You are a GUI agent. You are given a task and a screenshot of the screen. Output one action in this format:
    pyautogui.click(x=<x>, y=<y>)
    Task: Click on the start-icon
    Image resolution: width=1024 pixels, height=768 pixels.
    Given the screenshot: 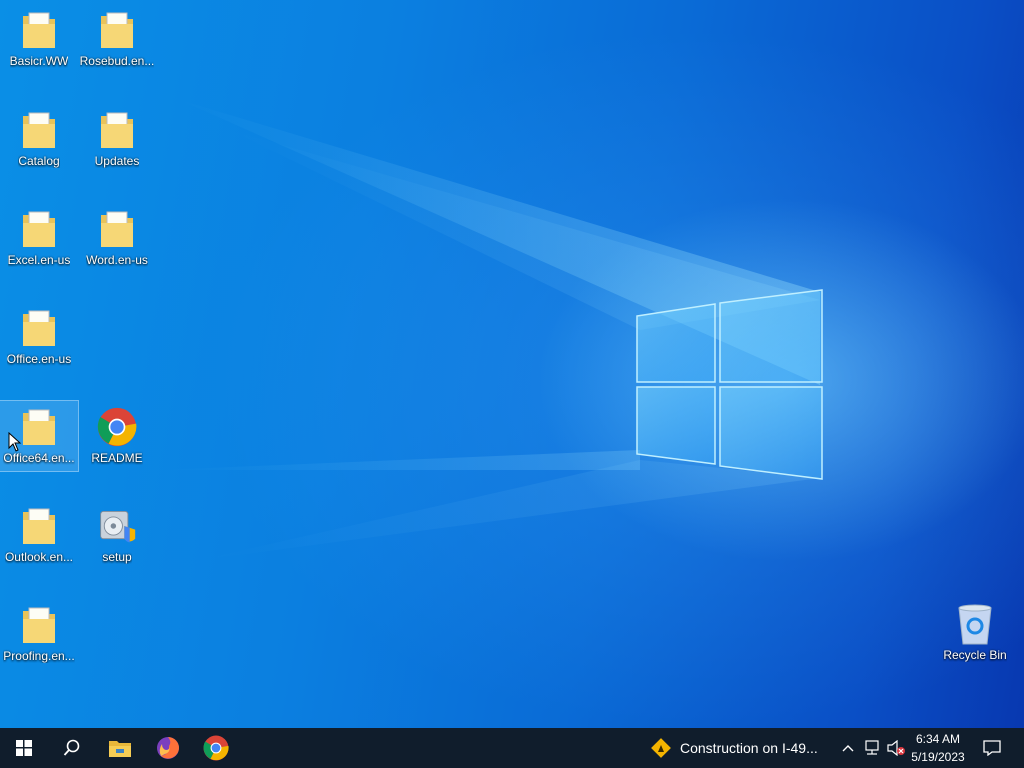 What is the action you would take?
    pyautogui.click(x=24, y=748)
    